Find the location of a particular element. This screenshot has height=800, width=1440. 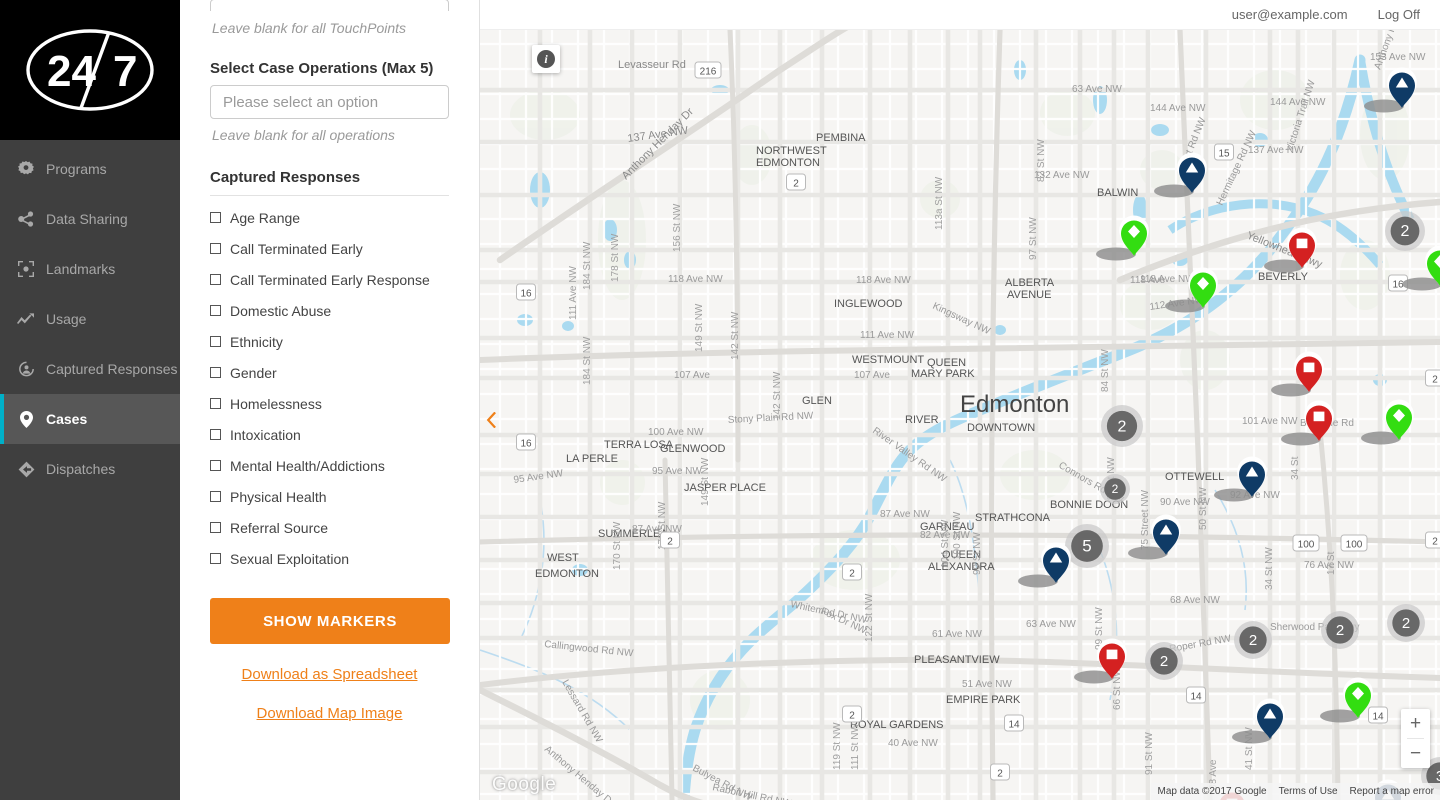

sidebar-item-programs: Programs is located at coordinates (90, 169).